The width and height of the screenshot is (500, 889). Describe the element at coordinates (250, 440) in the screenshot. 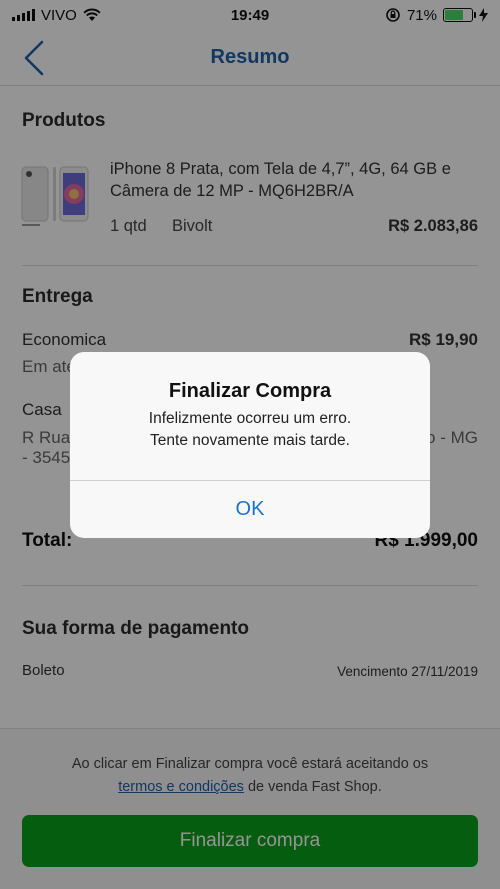

I see `alert-message-line-2: Tente novamente mais tarde.` at that location.